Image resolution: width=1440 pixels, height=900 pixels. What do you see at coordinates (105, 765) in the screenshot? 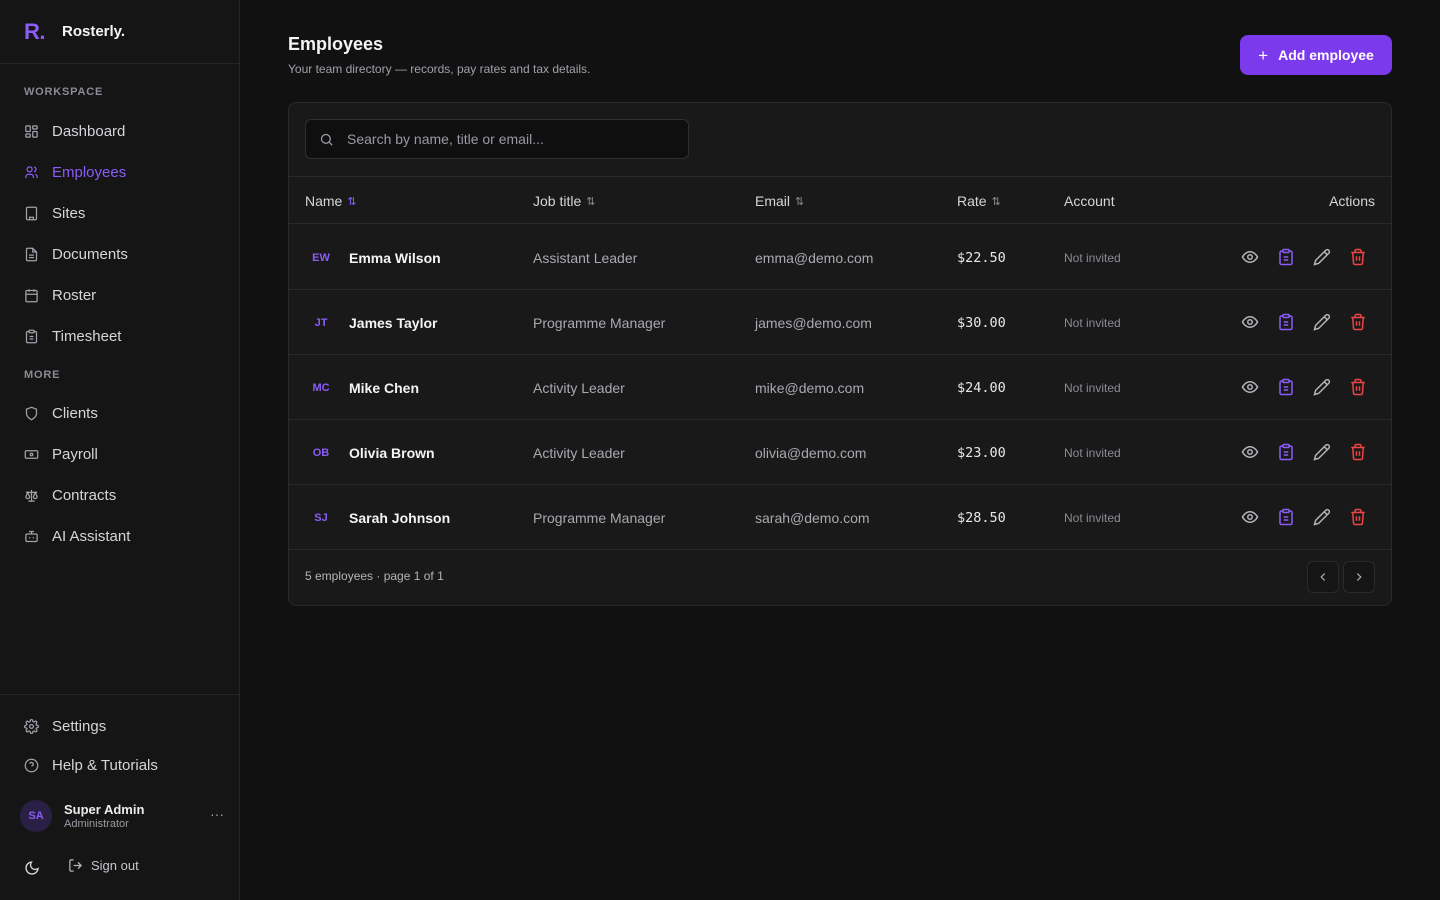
I see `sidebar-item-label: Help & Tutorials` at bounding box center [105, 765].